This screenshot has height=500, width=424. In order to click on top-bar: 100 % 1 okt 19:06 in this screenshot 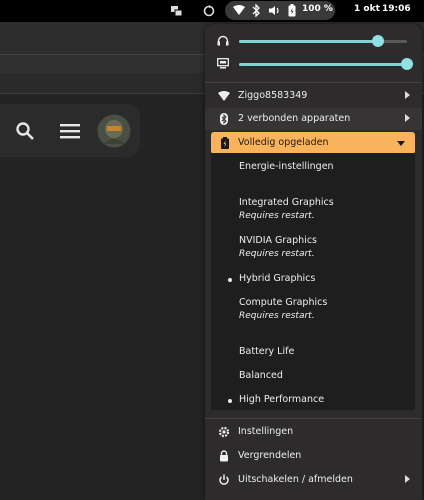, I will do `click(212, 11)`.